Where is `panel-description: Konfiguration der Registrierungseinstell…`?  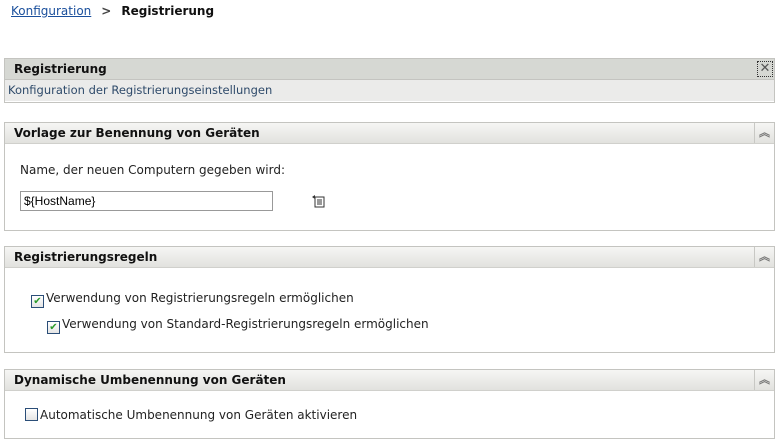
panel-description: Konfiguration der Registrierungseinstell… is located at coordinates (389, 90).